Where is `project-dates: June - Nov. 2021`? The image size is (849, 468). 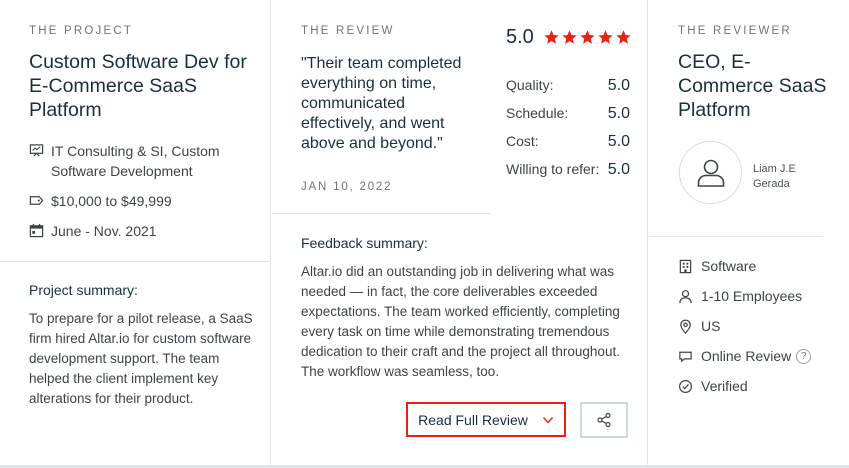 project-dates: June - Nov. 2021 is located at coordinates (93, 231).